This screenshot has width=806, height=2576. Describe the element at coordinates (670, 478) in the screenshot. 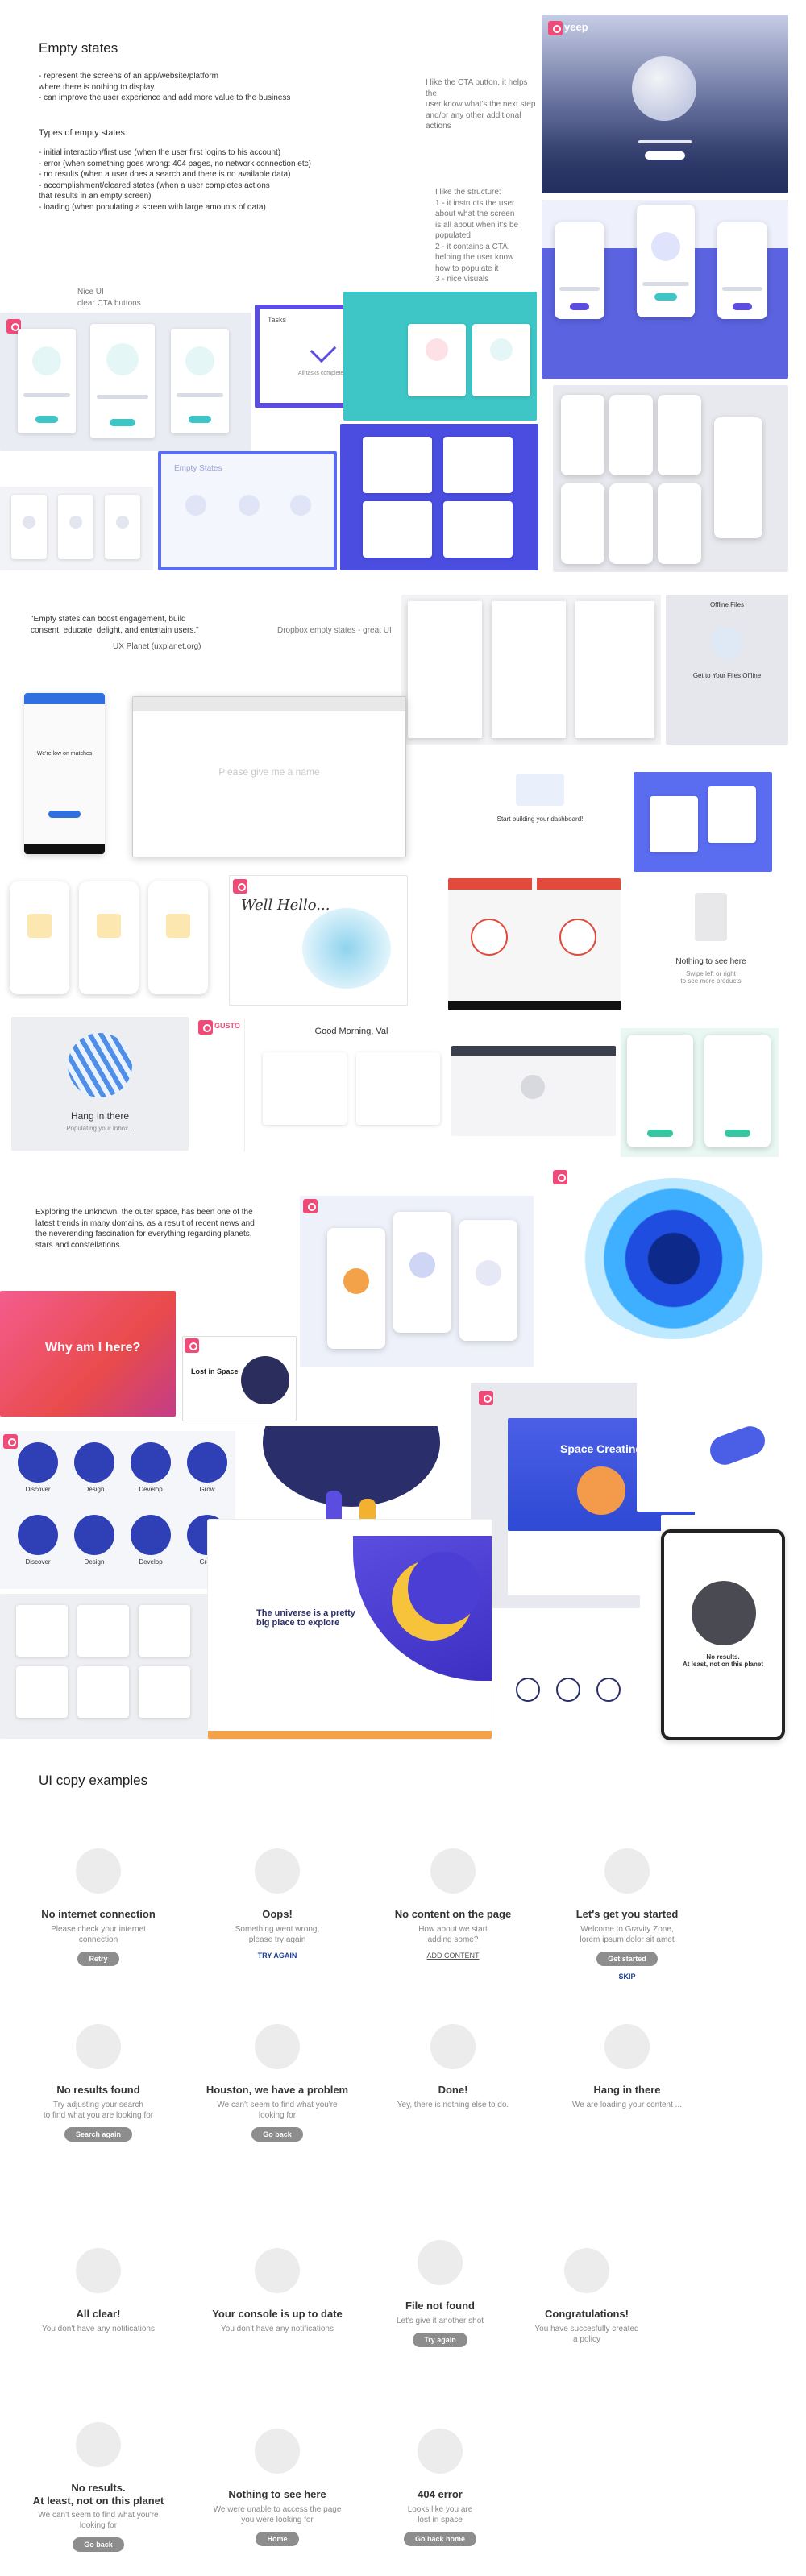

I see `app-screens-panel` at that location.